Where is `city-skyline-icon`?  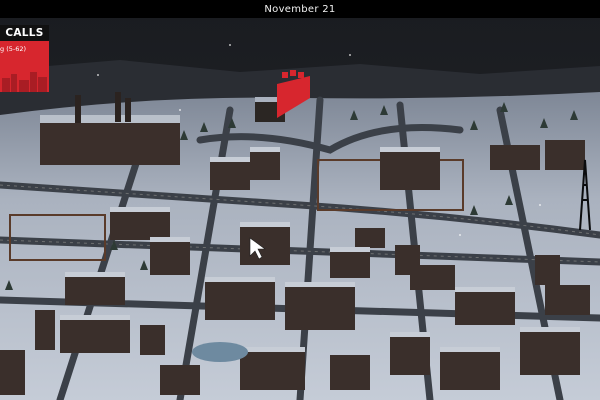 city-skyline-icon is located at coordinates (24, 82).